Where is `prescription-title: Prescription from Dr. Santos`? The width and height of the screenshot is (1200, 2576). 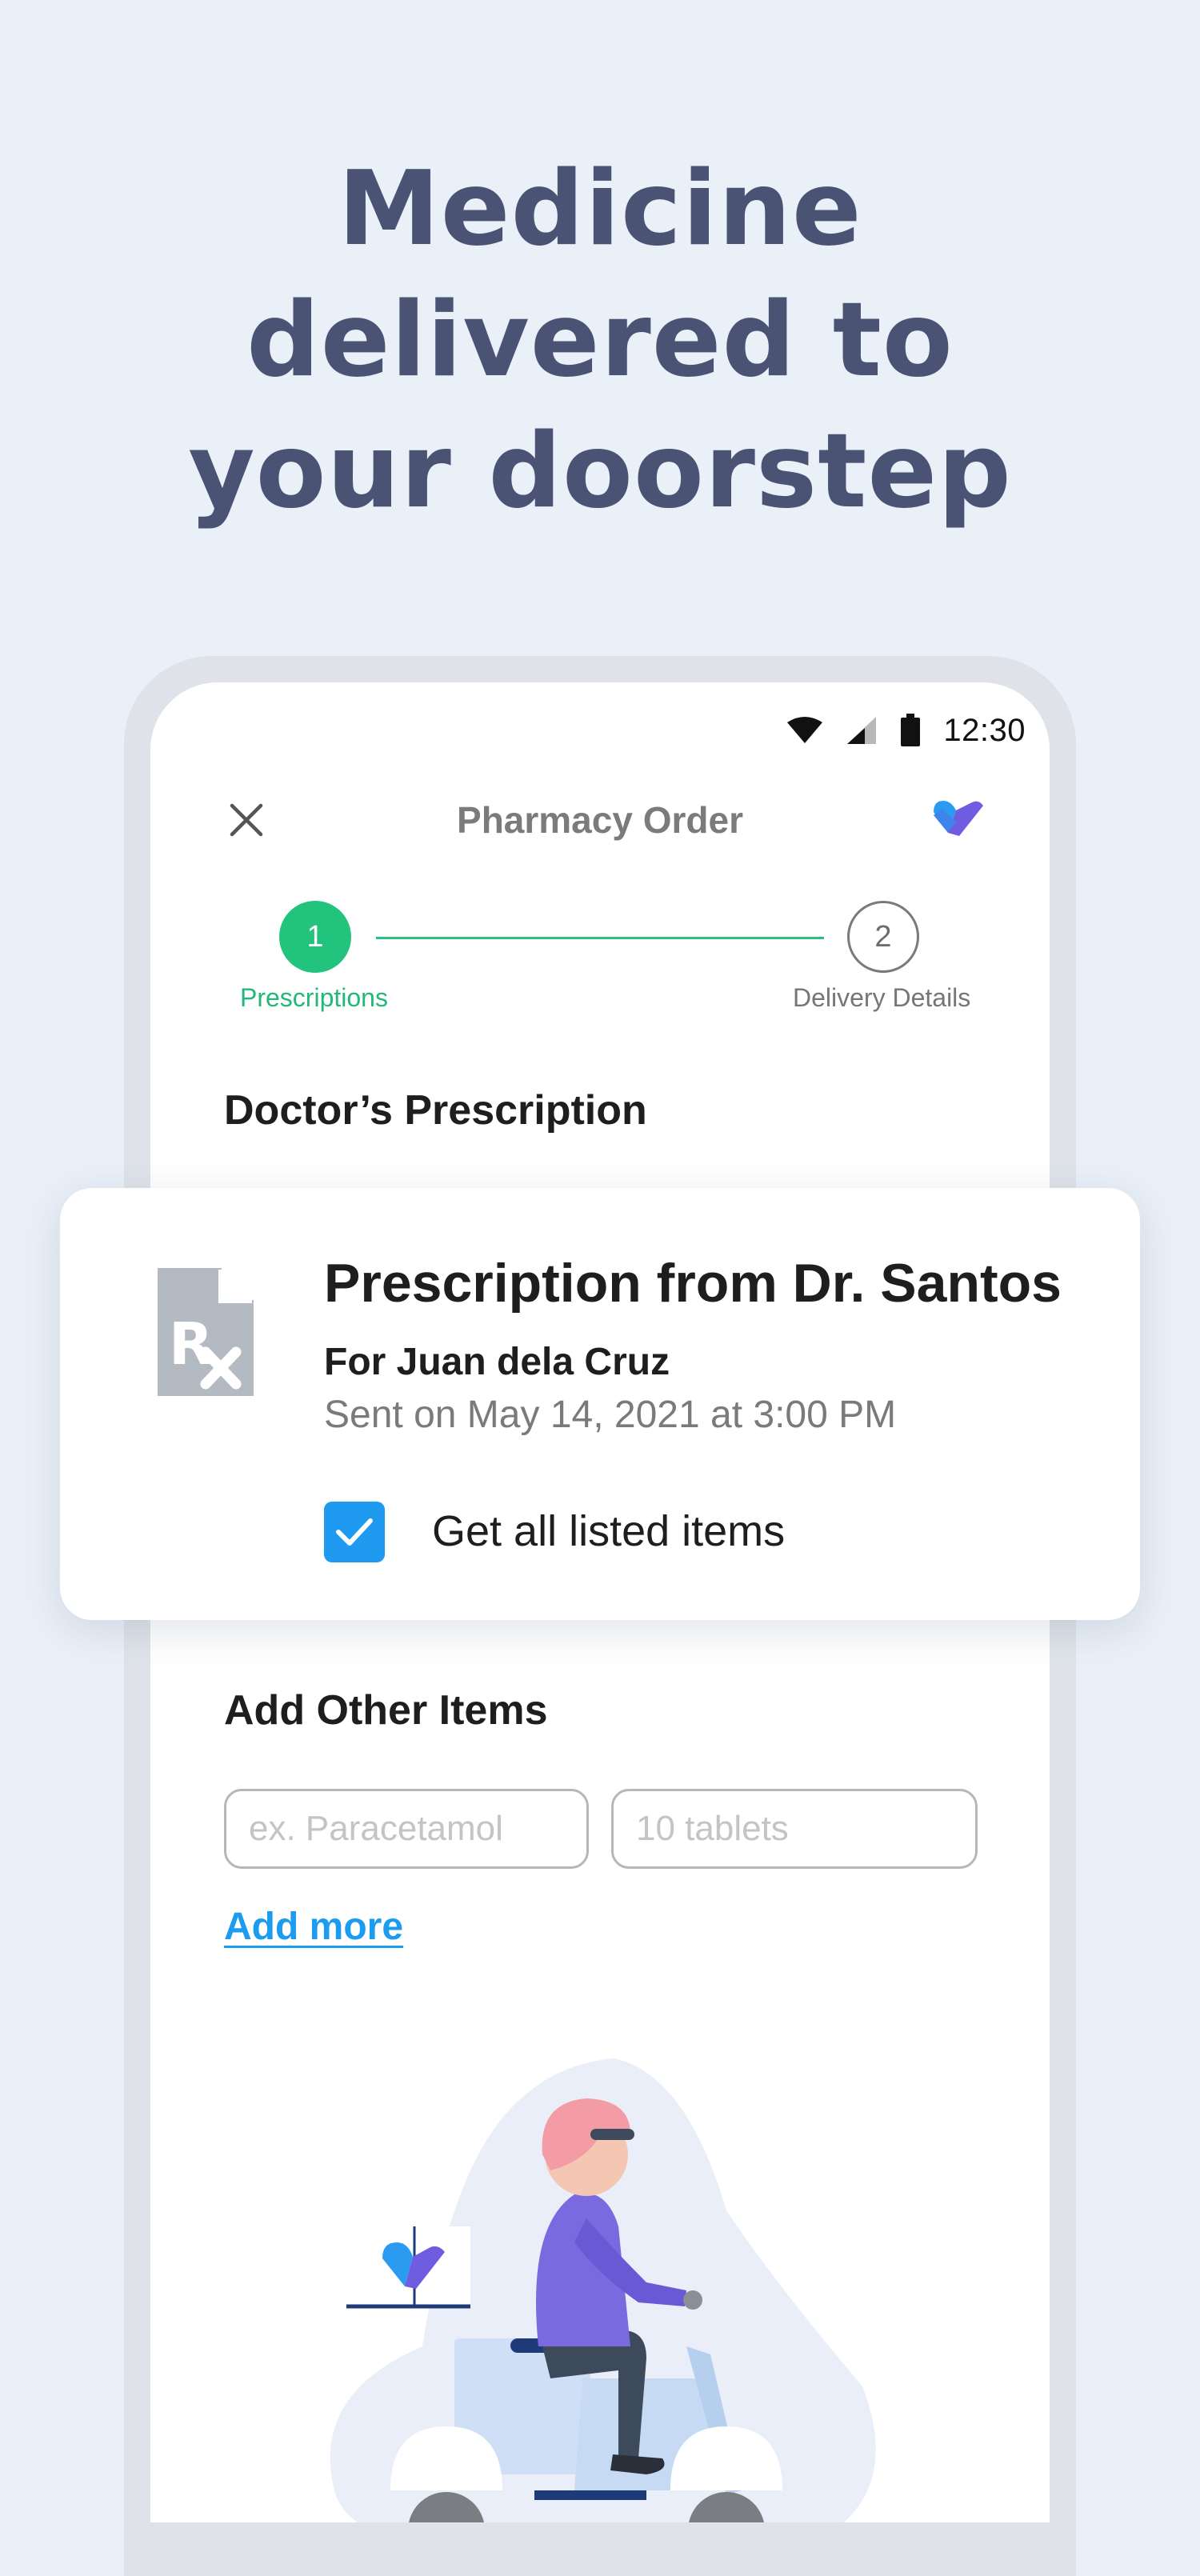
prescription-title: Prescription from Dr. Santos is located at coordinates (693, 1283).